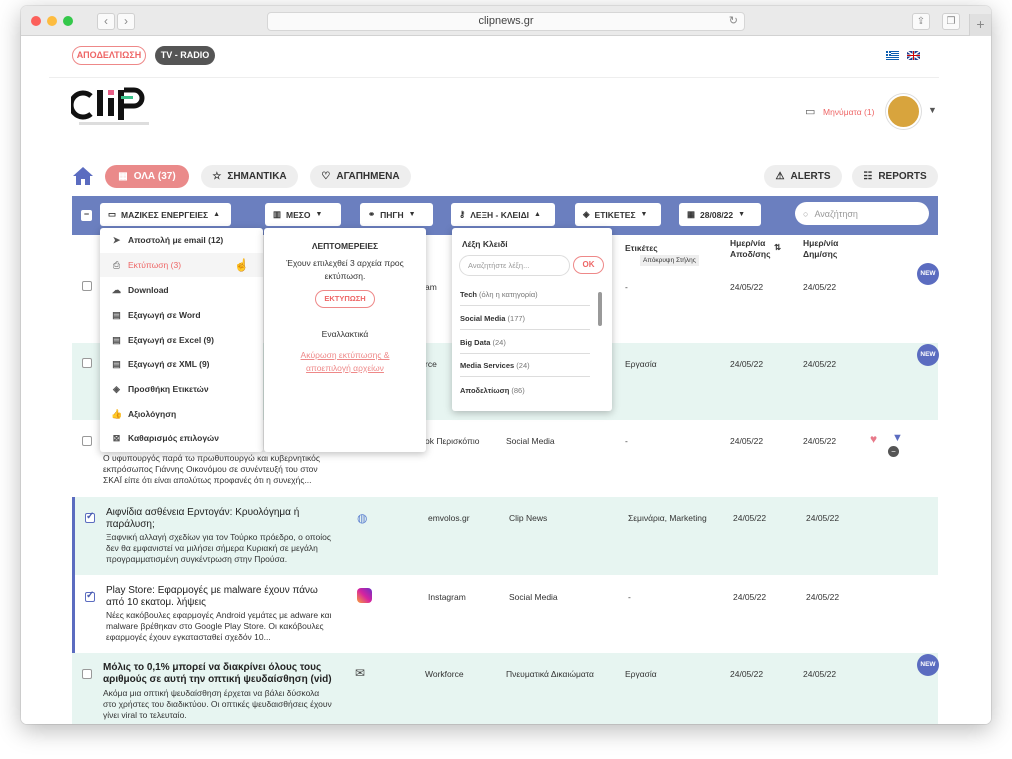 This screenshot has height=759, width=1012. Describe the element at coordinates (83, 176) in the screenshot. I see `home-icon` at that location.